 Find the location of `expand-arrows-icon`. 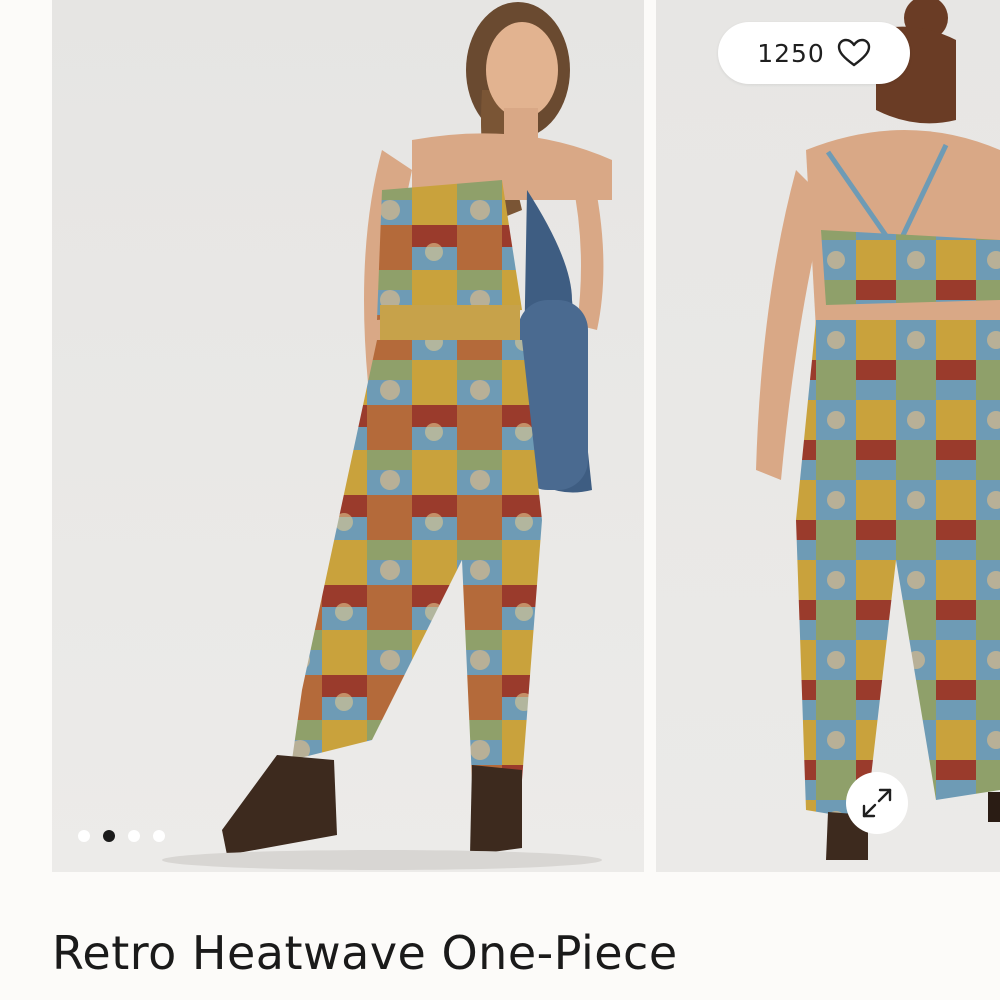

expand-arrows-icon is located at coordinates (877, 803).